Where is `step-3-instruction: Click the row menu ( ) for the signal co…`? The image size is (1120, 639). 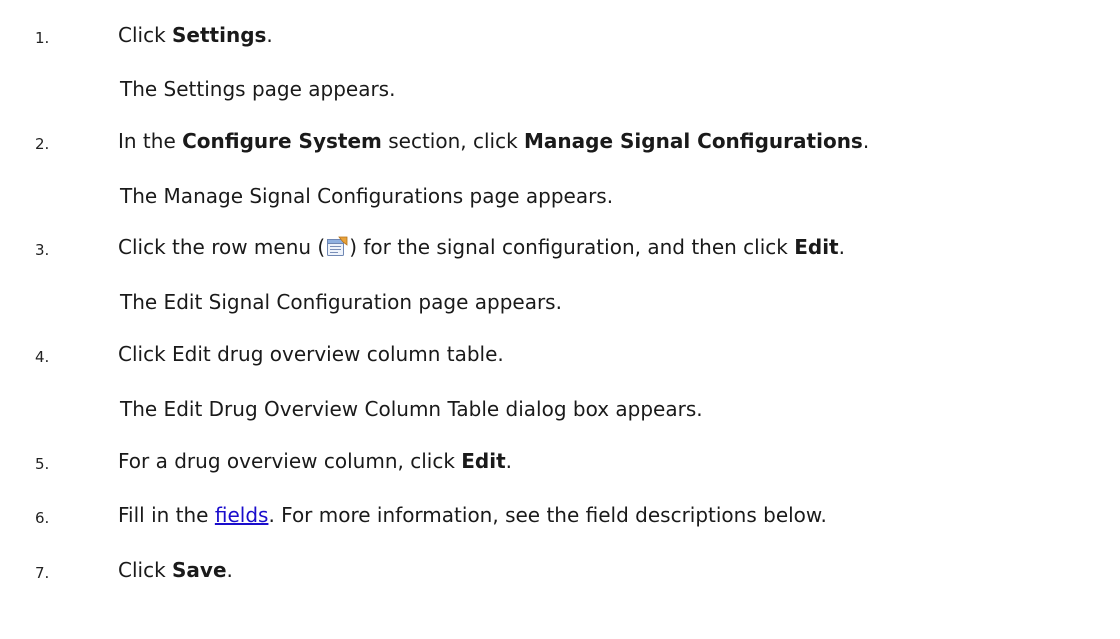
step-3-instruction: Click the row menu ( ) for the signal co… is located at coordinates (481, 247).